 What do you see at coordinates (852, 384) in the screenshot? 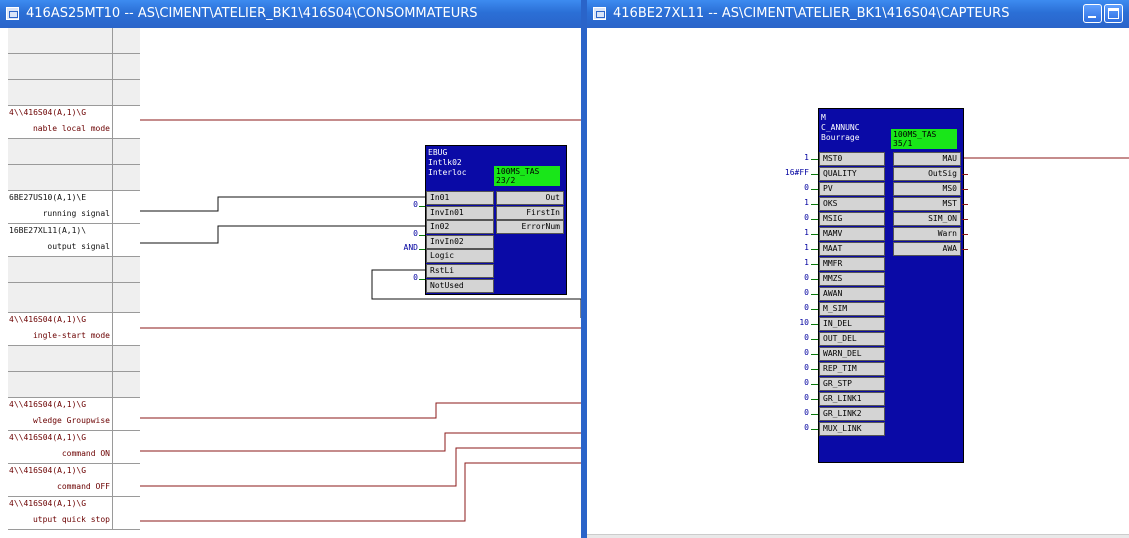
I see `input-pin: GR_STP` at bounding box center [852, 384].